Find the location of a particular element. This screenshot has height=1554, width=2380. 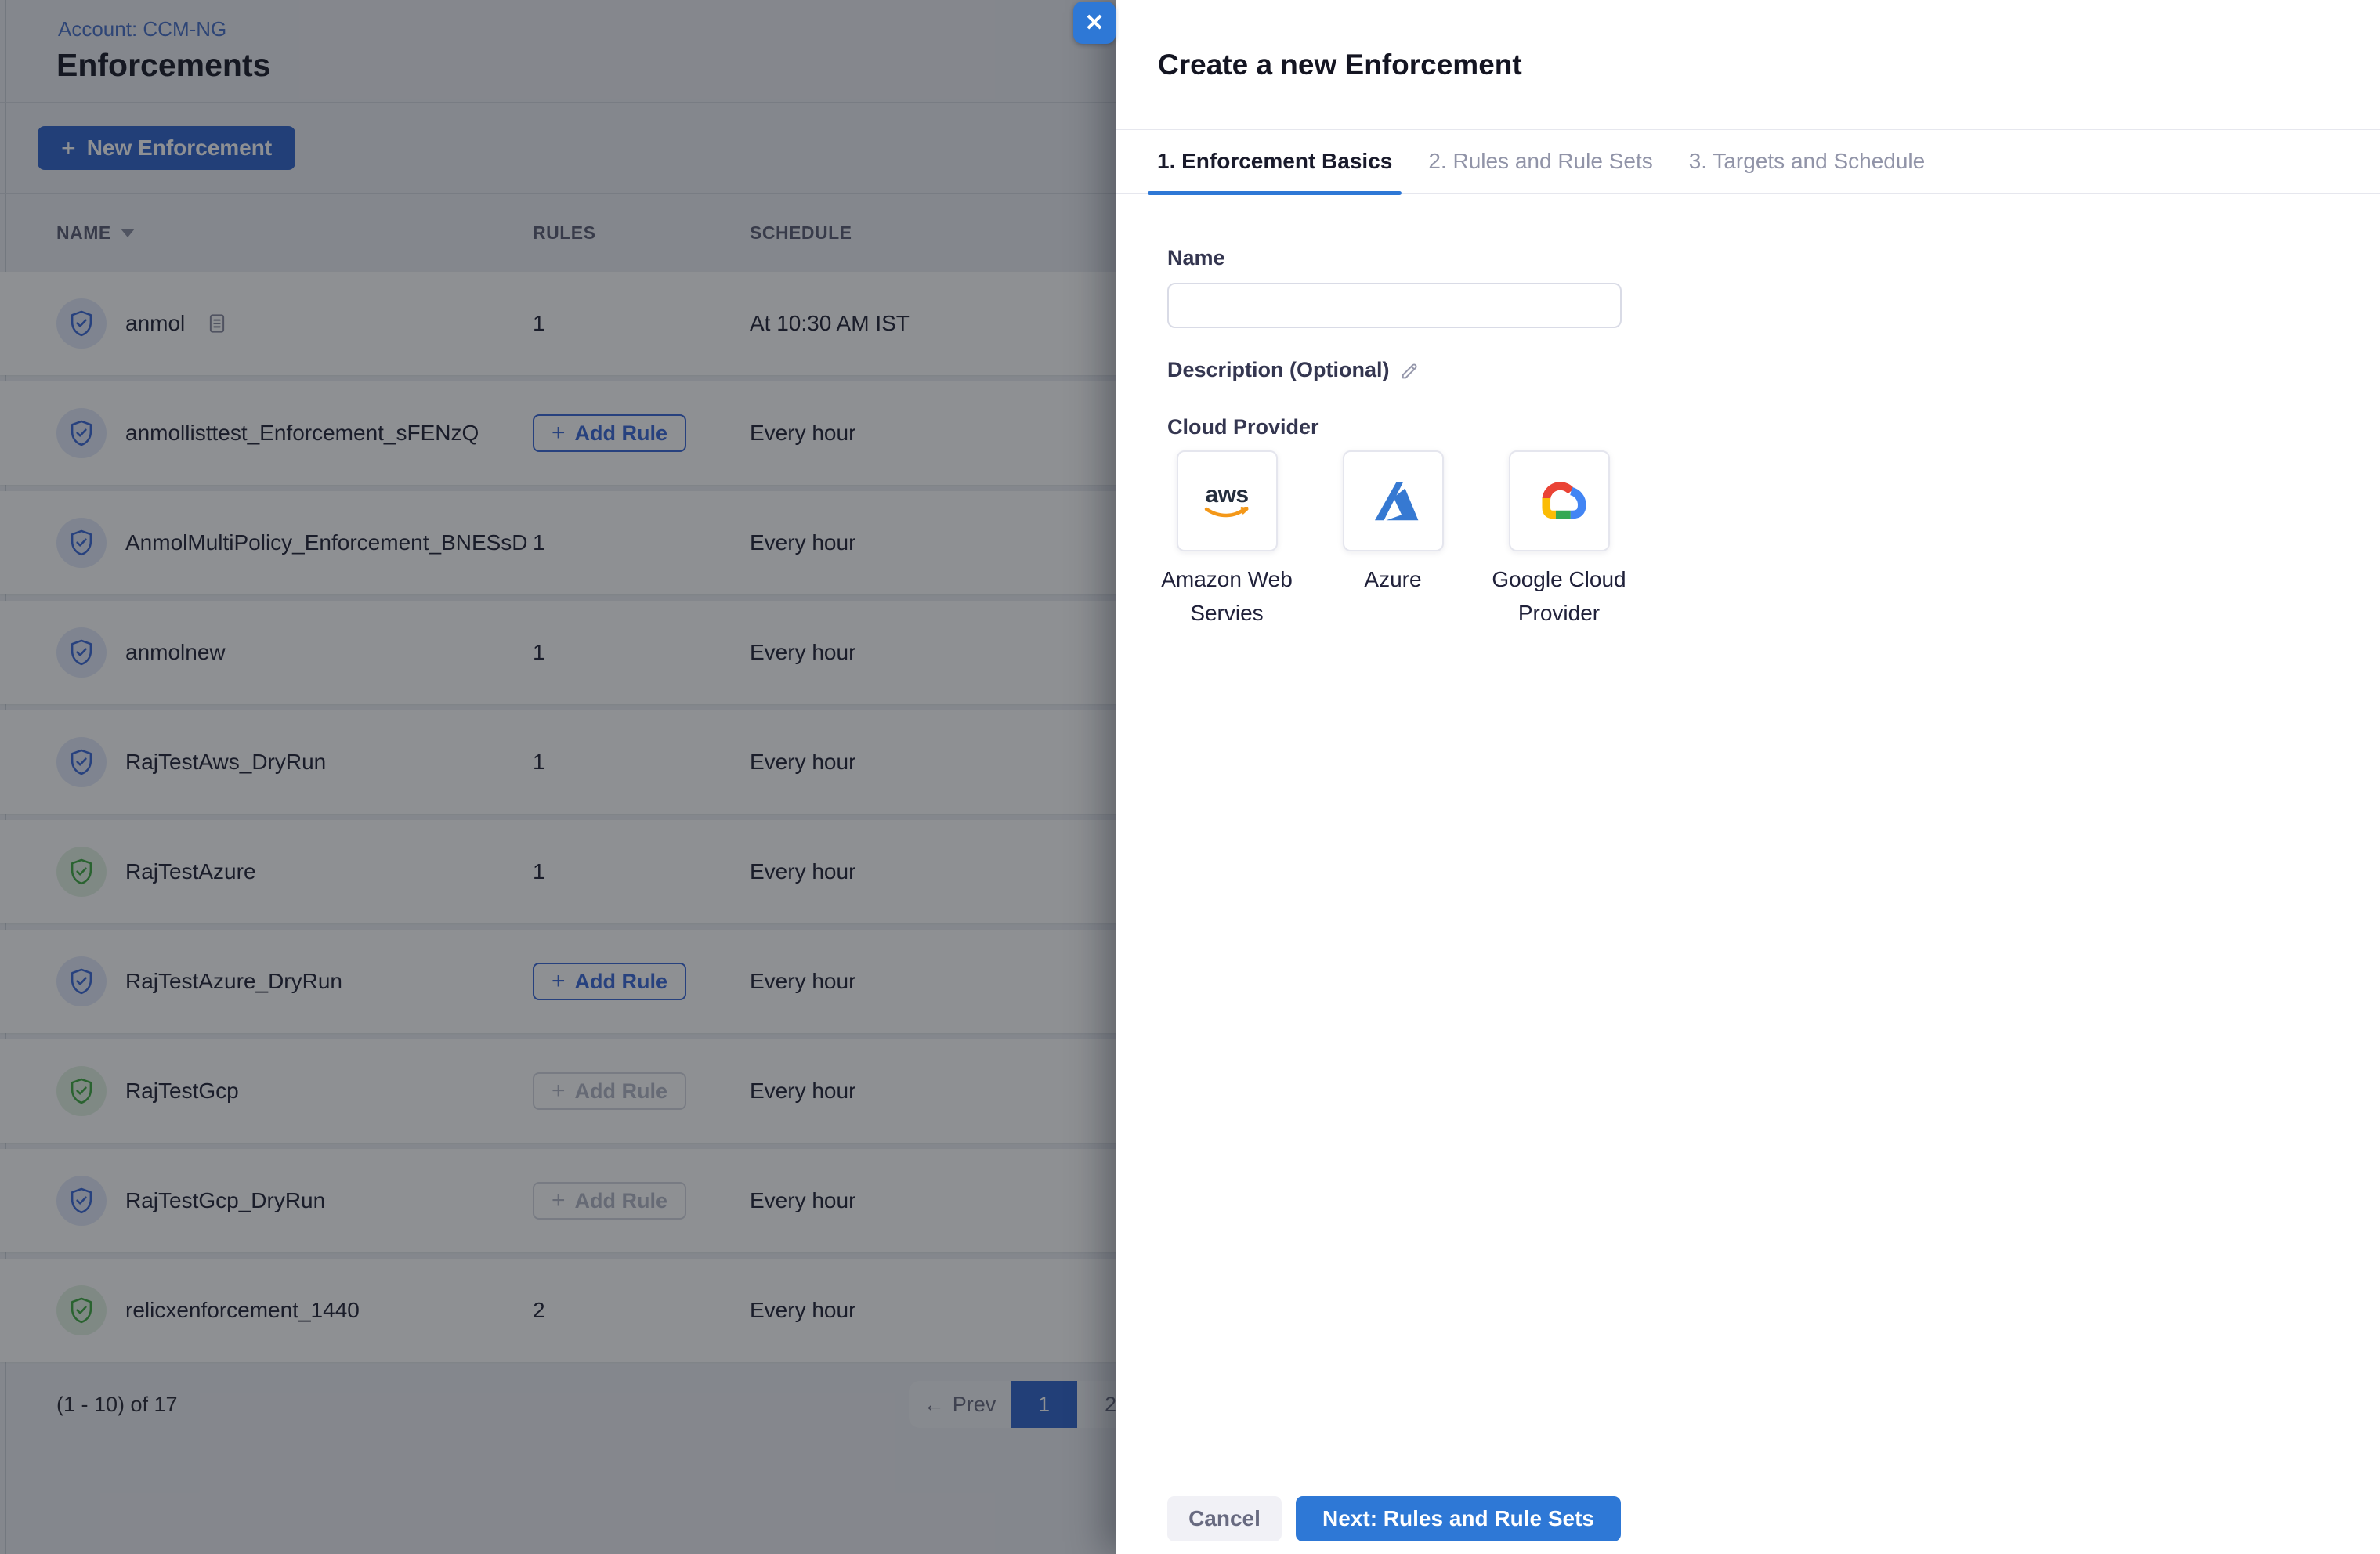

close-button: ✕ is located at coordinates (1094, 23).